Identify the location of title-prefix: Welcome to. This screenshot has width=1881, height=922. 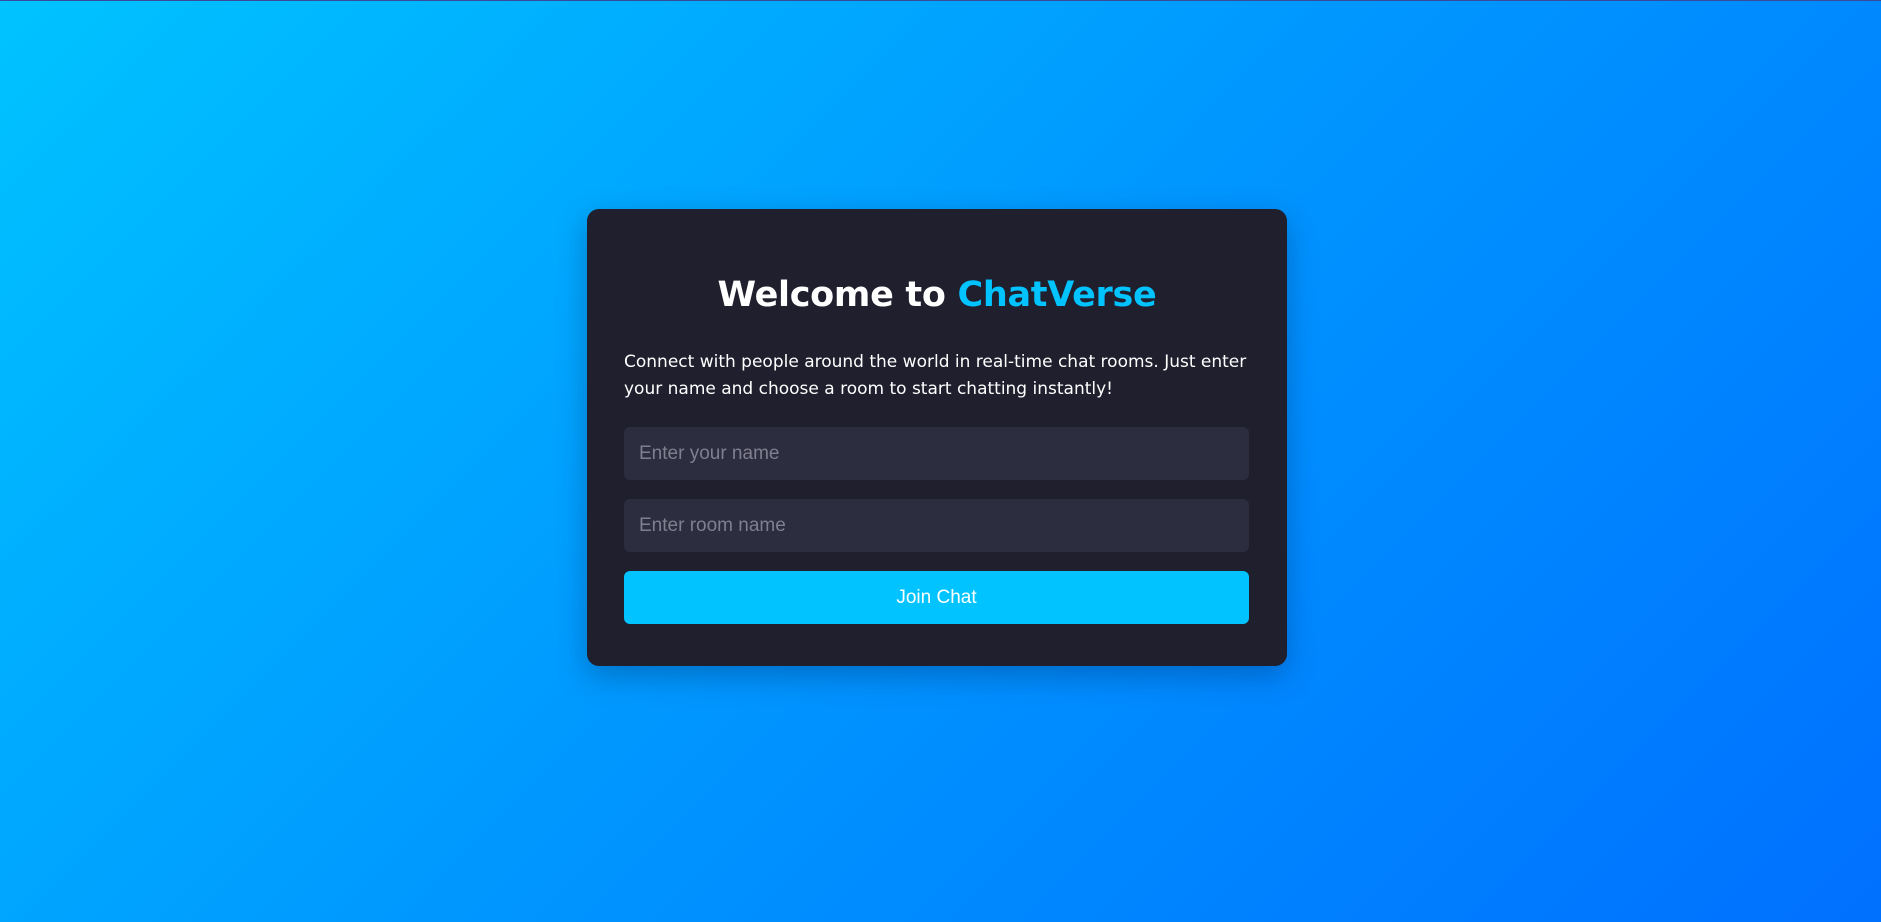
(837, 295).